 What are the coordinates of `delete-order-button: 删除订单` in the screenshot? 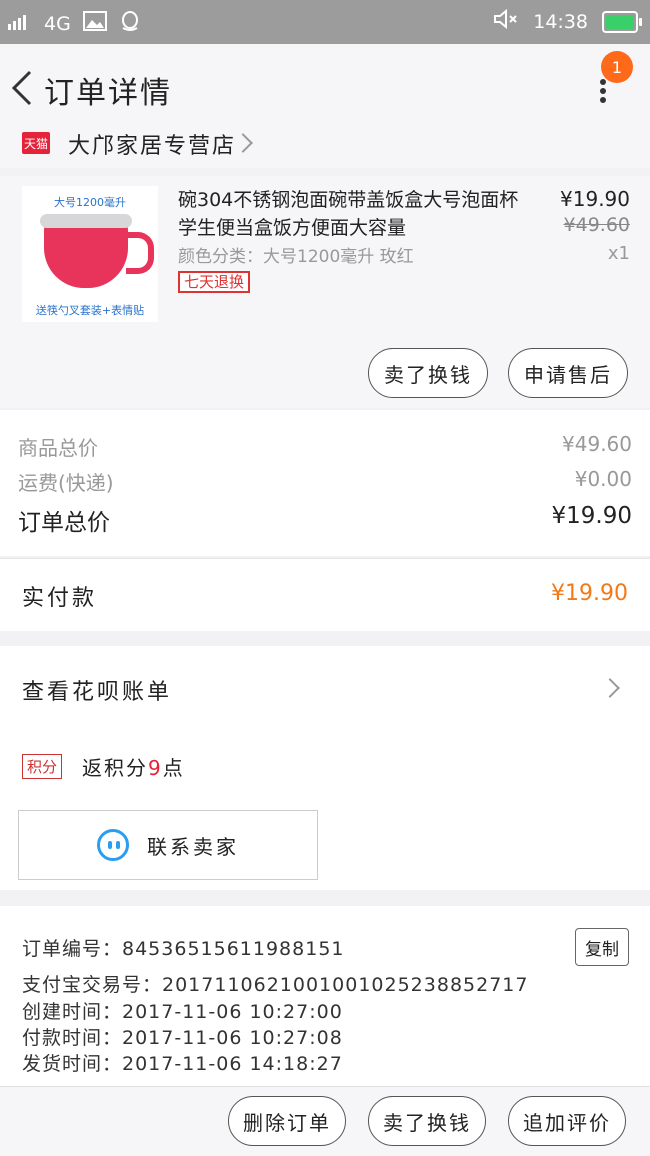 It's located at (287, 1121).